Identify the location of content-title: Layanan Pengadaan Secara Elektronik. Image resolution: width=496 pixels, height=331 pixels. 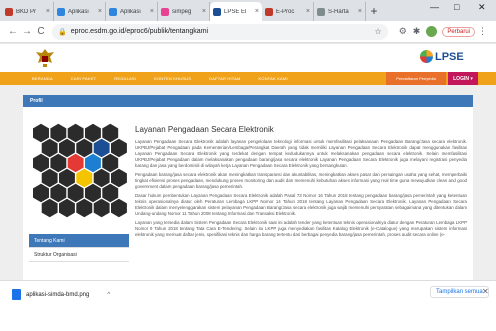
(204, 129).